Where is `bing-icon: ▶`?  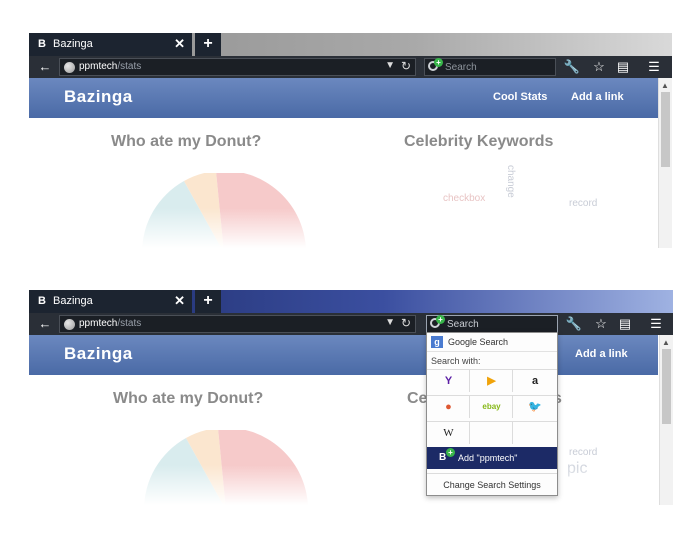 bing-icon: ▶ is located at coordinates (492, 381).